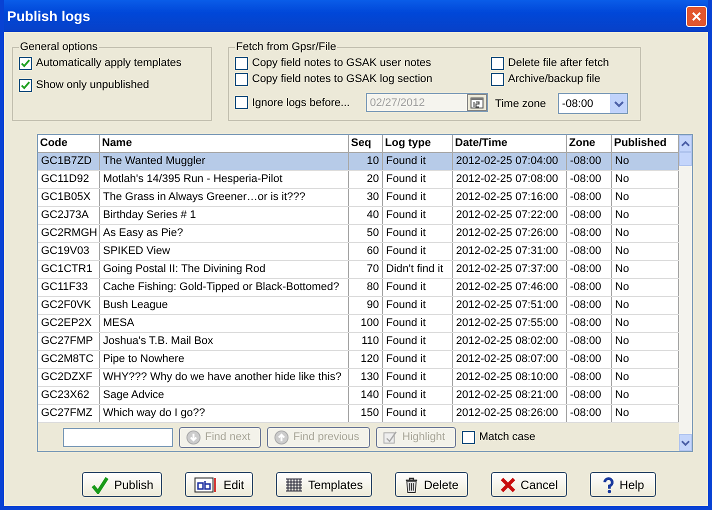 Image resolution: width=712 pixels, height=510 pixels. Describe the element at coordinates (528, 484) in the screenshot. I see `cancel-button: Cancel` at that location.